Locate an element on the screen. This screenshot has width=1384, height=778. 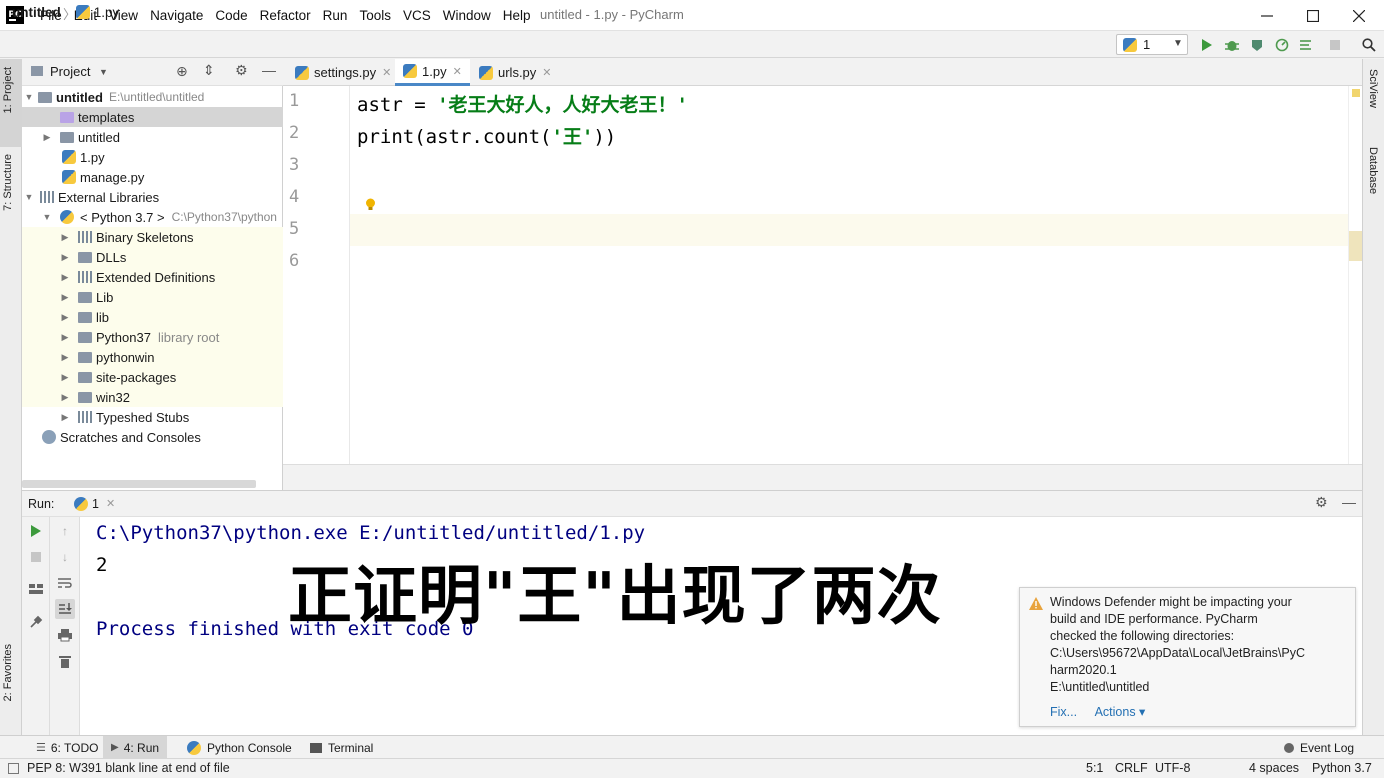
actions-dropdown: Actions ▾ is located at coordinates (1120, 712).